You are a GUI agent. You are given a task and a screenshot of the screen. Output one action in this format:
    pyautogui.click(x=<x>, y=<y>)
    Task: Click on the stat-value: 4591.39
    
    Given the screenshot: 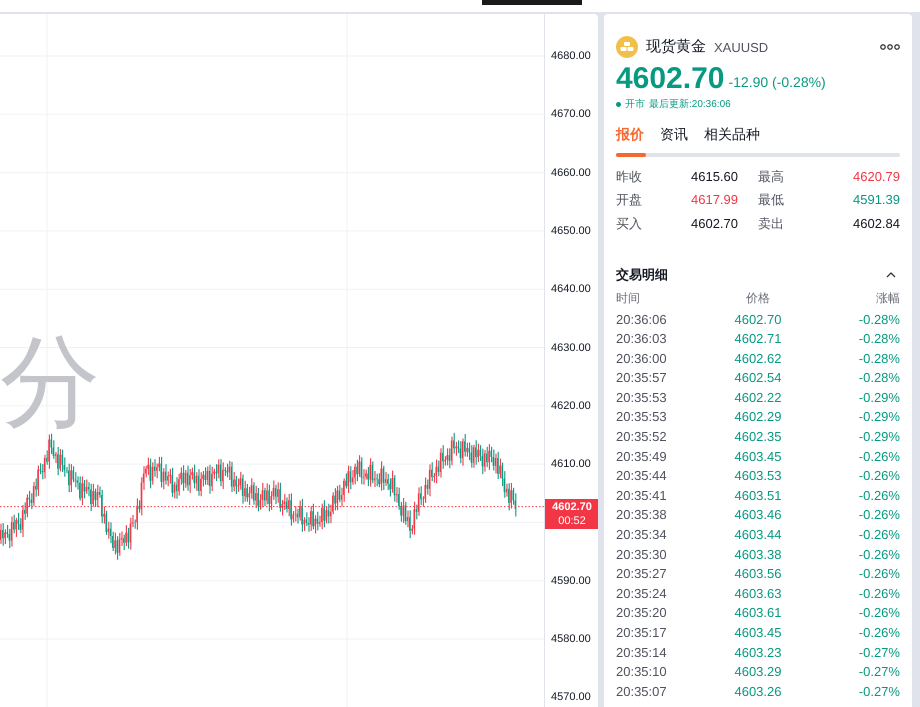 What is the action you would take?
    pyautogui.click(x=876, y=200)
    